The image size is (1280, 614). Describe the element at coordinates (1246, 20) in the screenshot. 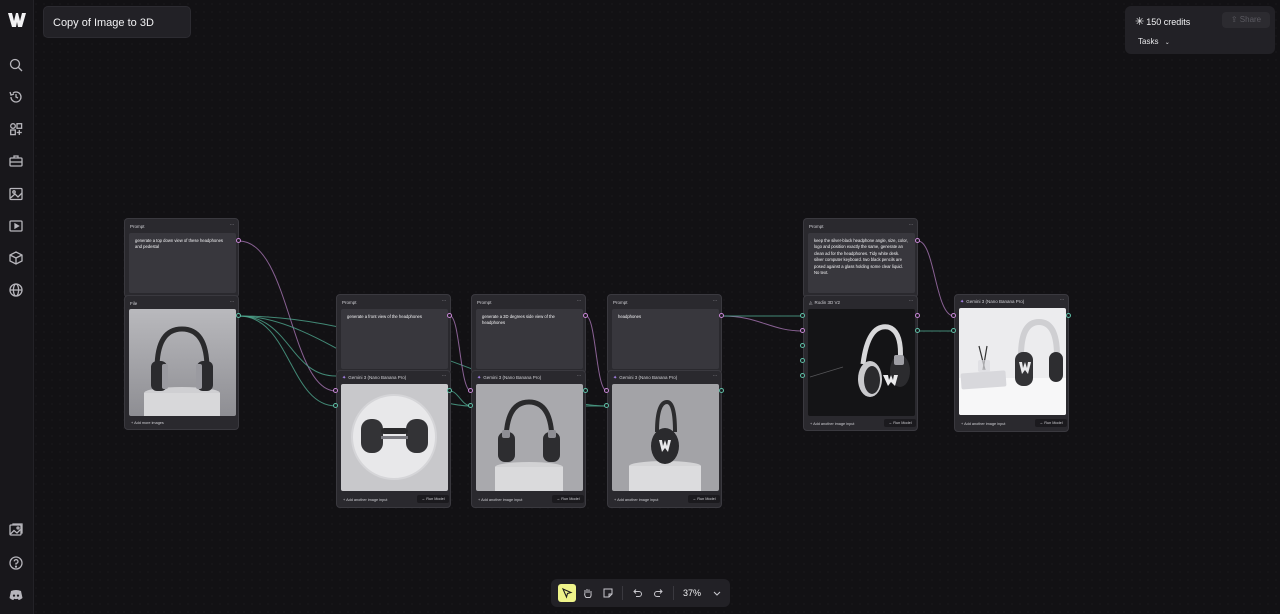

I see `share-button: ⇪ Share` at that location.